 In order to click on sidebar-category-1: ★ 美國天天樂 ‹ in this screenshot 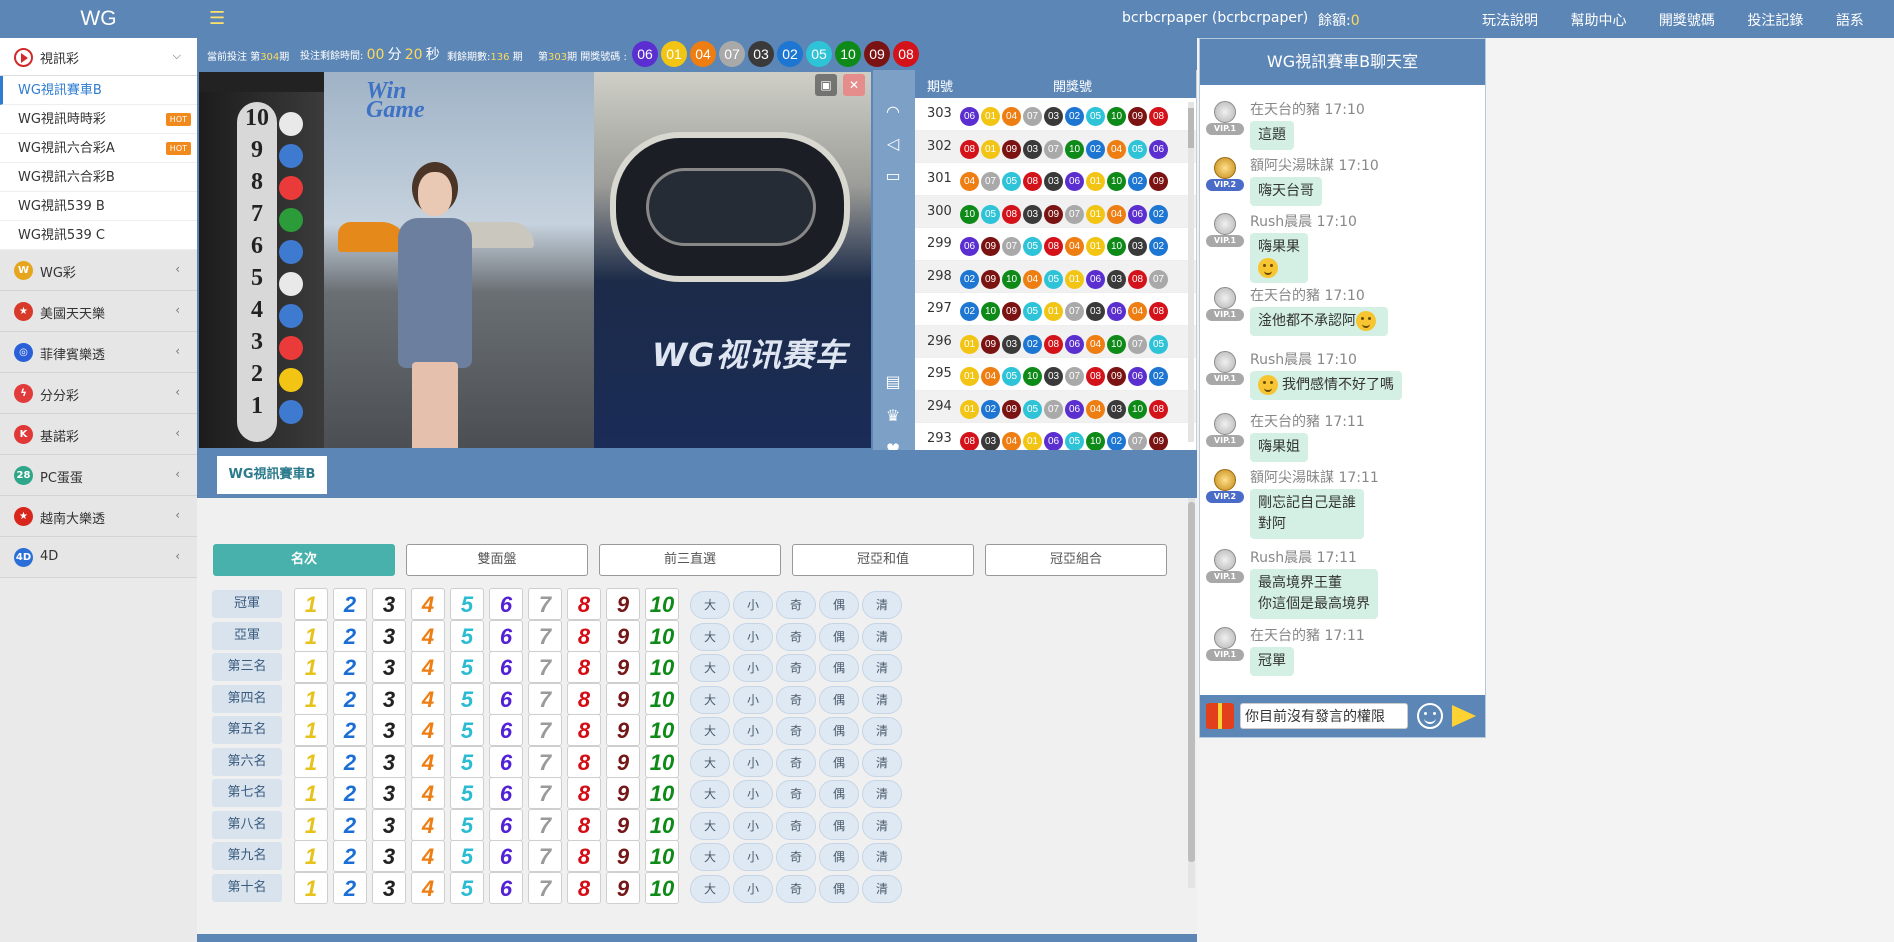, I will do `click(98, 311)`.